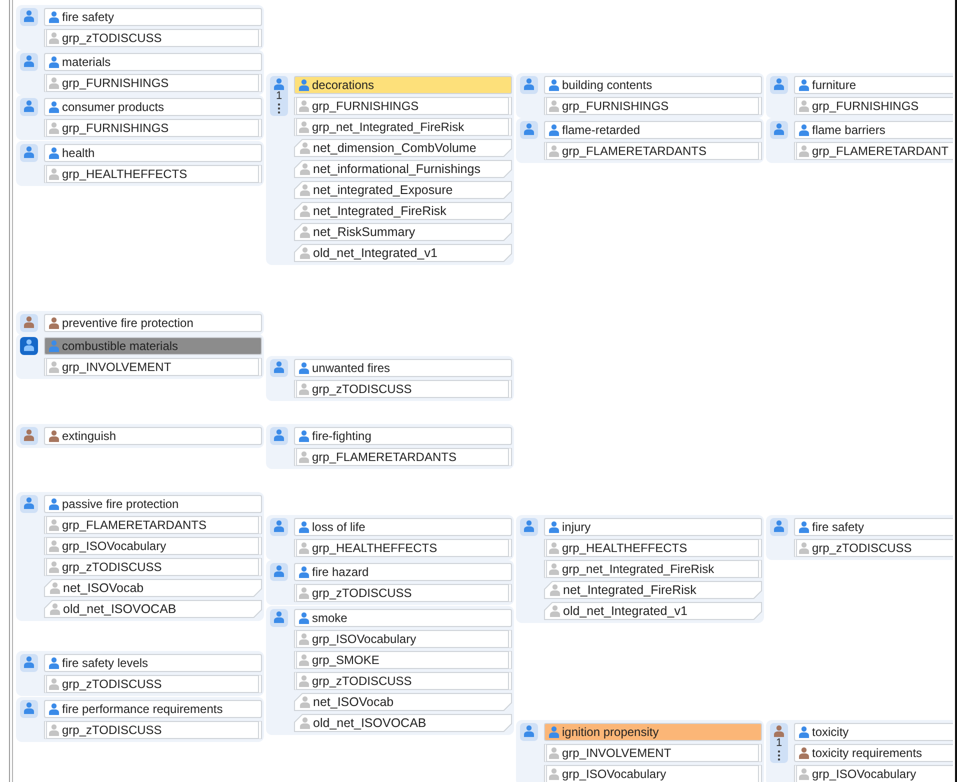 This screenshot has width=957, height=782. What do you see at coordinates (403, 148) in the screenshot?
I see `network-item: net_dimension_CombVolume` at bounding box center [403, 148].